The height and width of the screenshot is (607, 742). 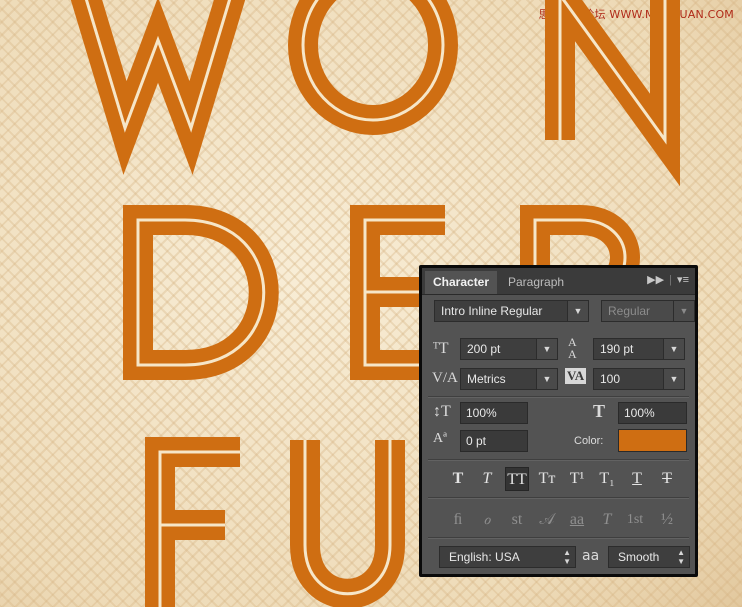 I want to click on leading-icon: AA, so click(x=572, y=348).